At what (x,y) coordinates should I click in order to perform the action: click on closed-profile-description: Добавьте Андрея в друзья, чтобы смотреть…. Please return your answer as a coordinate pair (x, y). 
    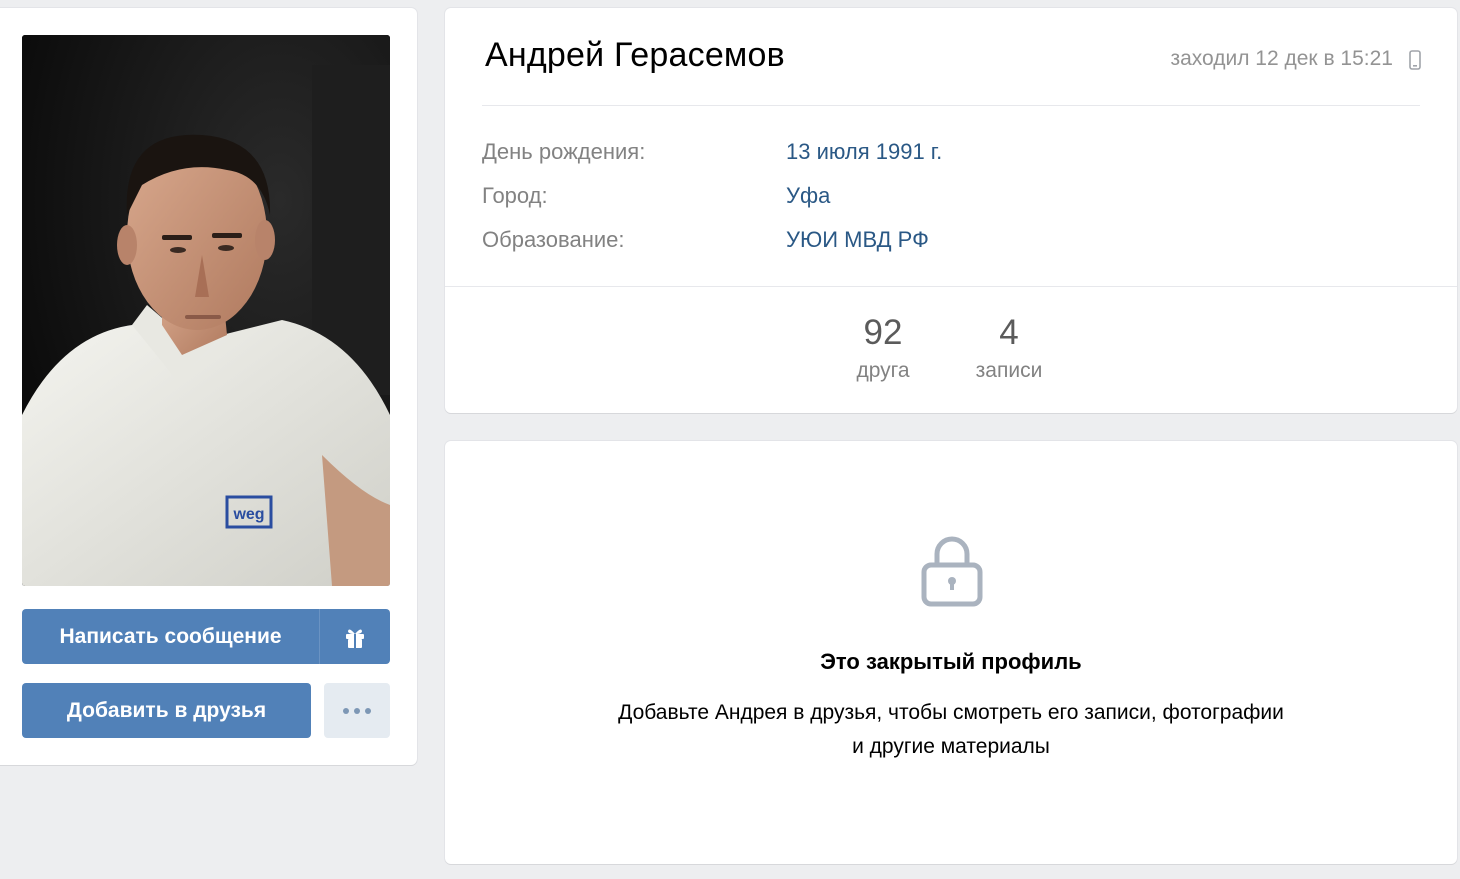
    Looking at the image, I should click on (951, 729).